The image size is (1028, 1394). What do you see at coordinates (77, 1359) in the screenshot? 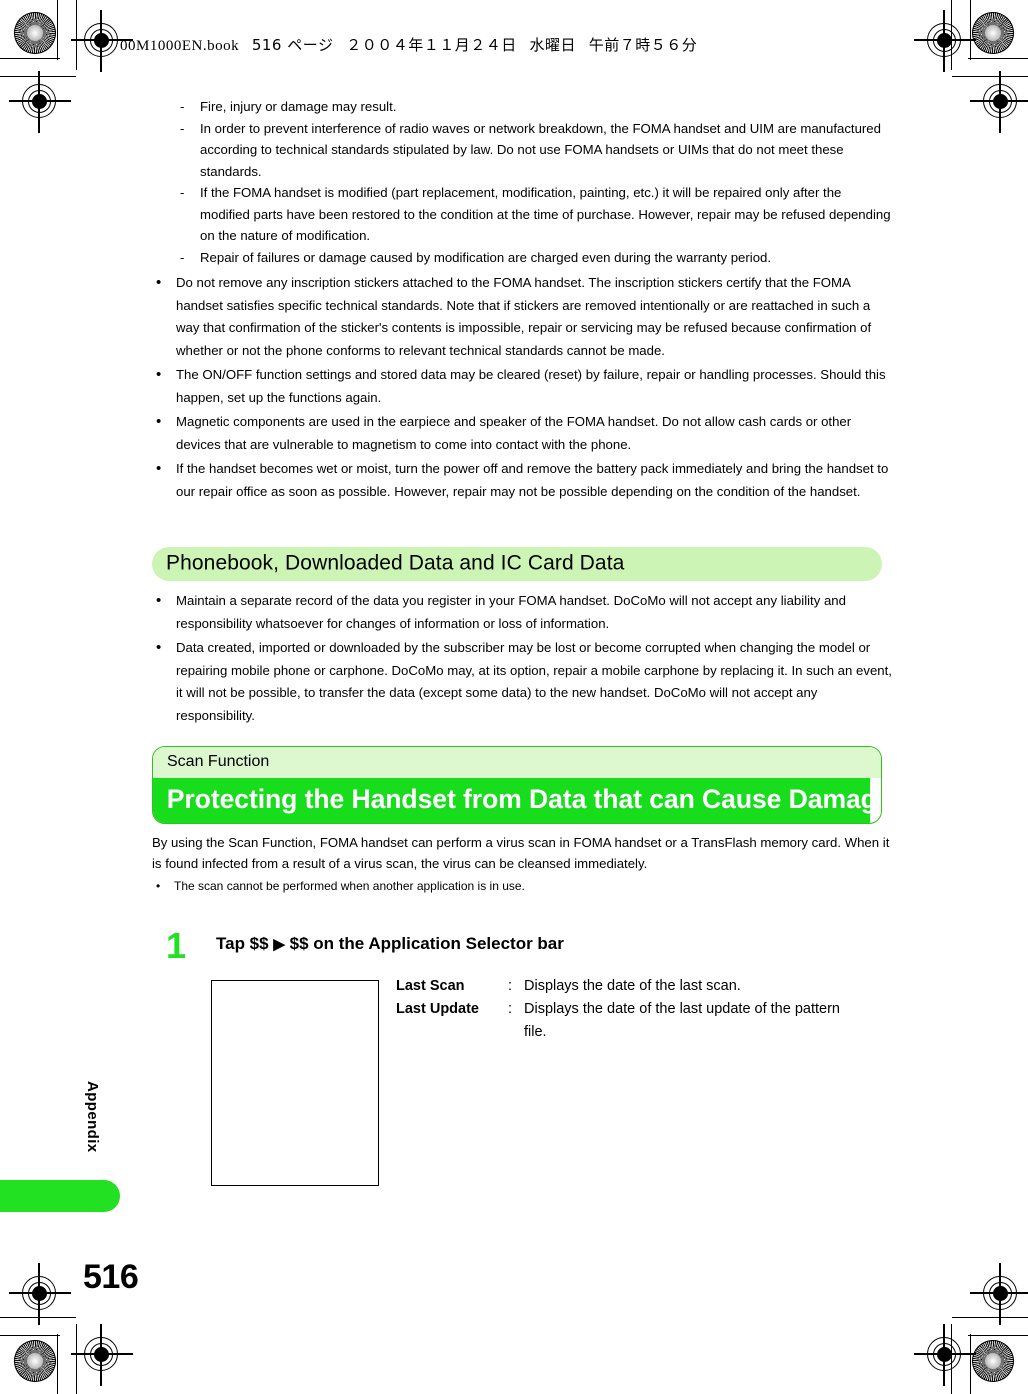
I see `trim-line-bl-v2` at bounding box center [77, 1359].